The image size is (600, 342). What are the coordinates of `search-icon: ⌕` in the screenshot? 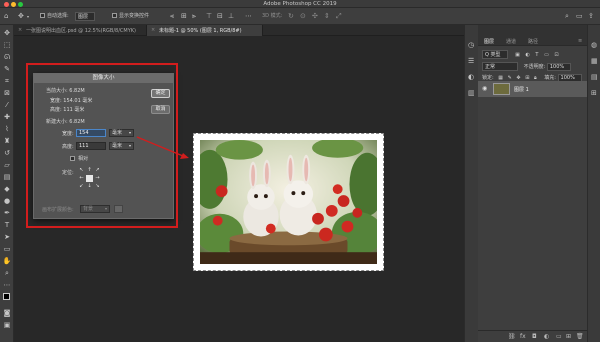 It's located at (567, 16).